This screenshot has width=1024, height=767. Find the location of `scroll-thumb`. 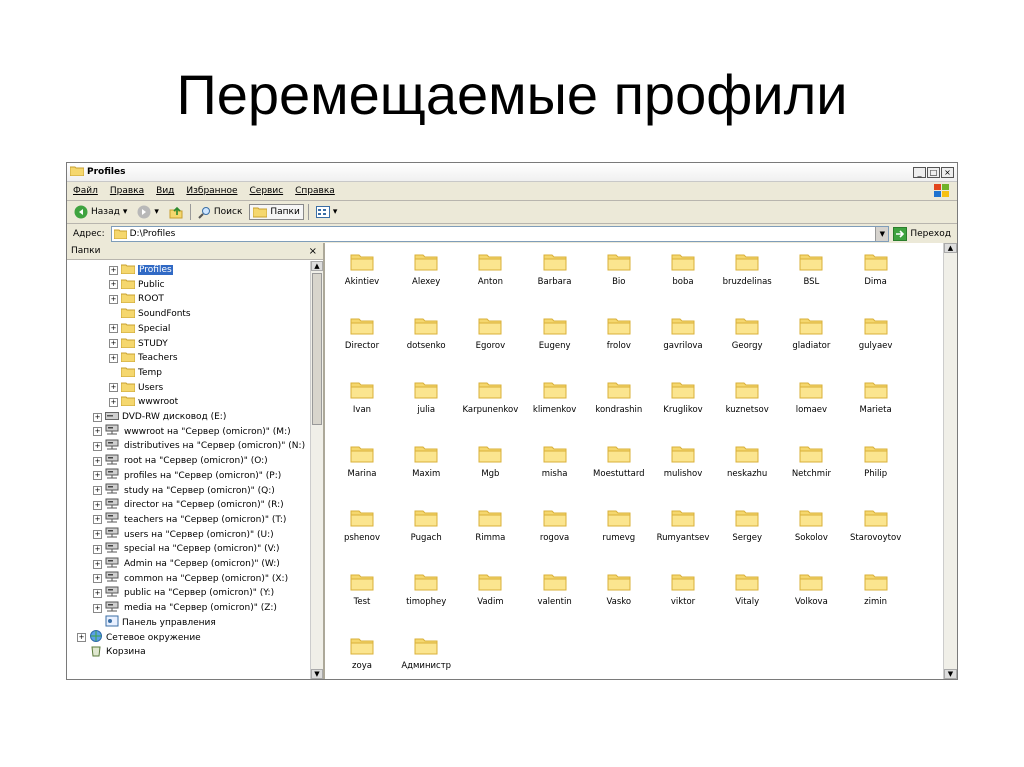

scroll-thumb is located at coordinates (317, 349).